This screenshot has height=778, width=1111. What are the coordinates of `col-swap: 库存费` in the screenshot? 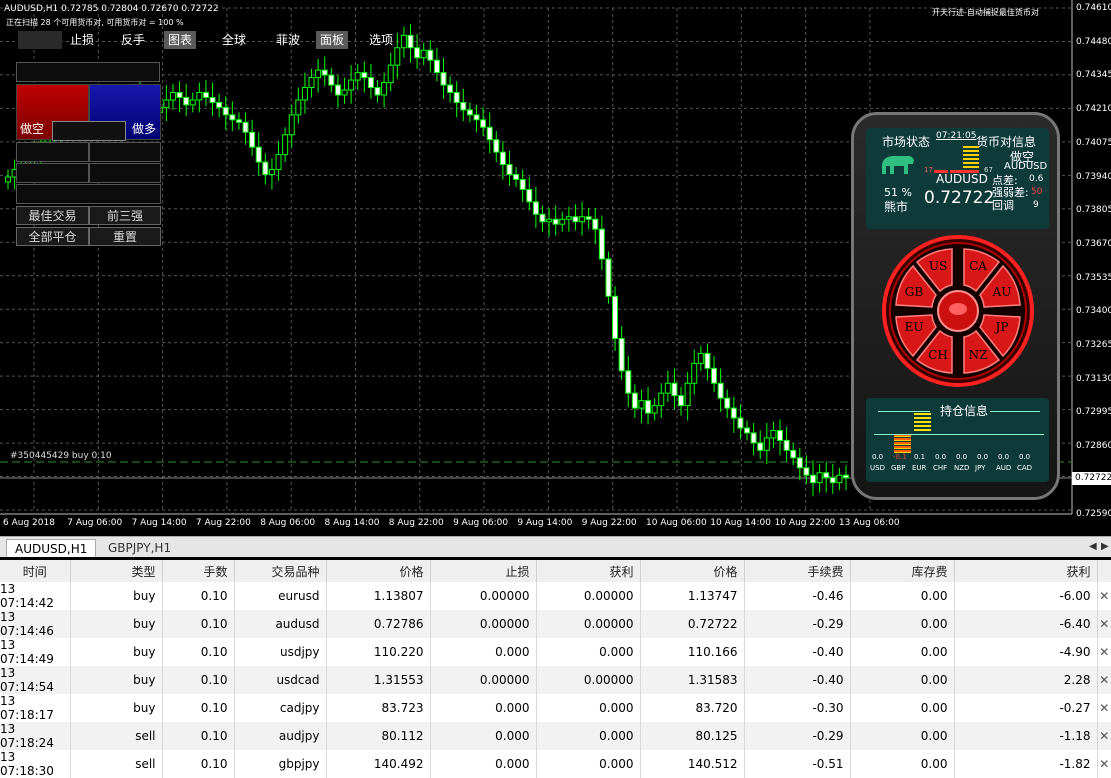 It's located at (902, 571).